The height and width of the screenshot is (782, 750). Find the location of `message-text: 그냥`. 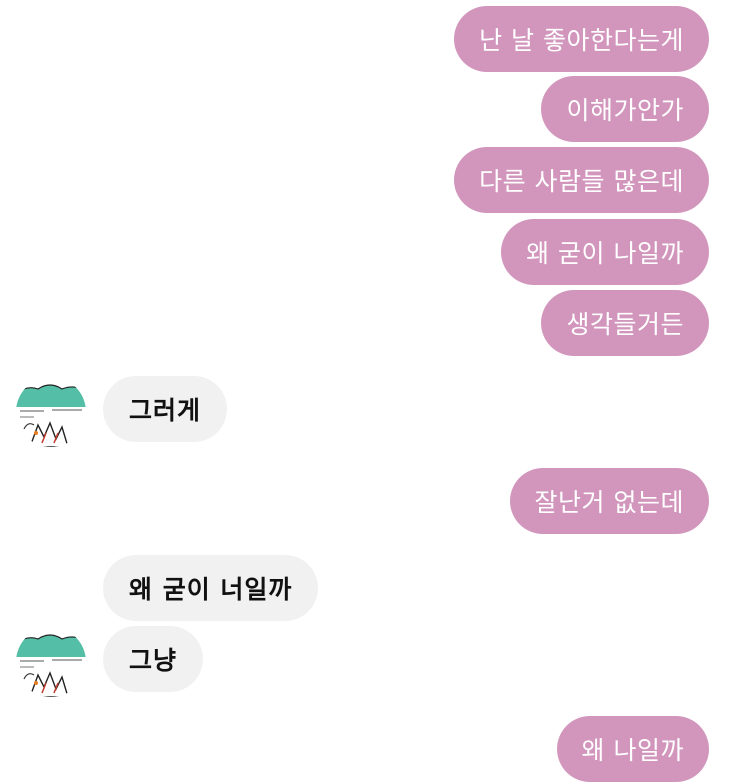

message-text: 그냥 is located at coordinates (153, 660).